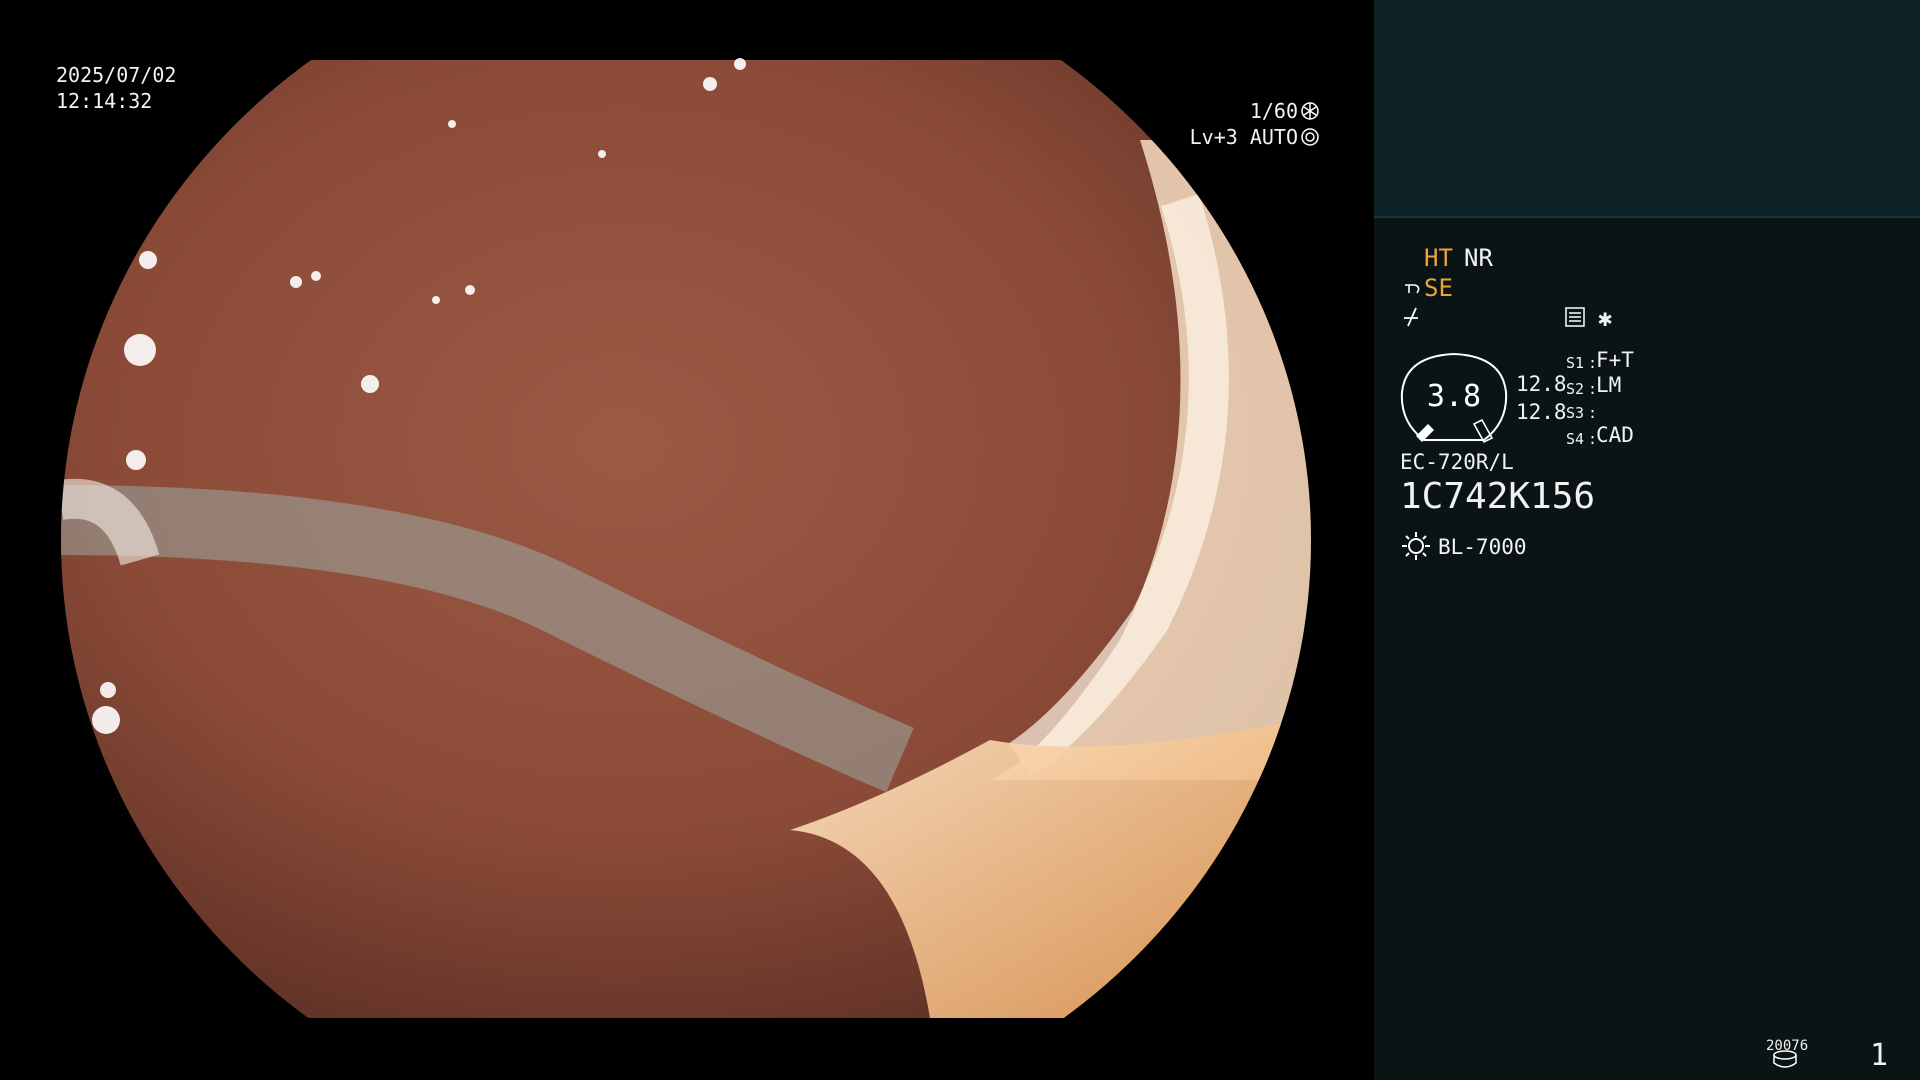  What do you see at coordinates (1170, 124) in the screenshot?
I see `exposure-readout: 1/60 Lv+3 AUTO` at bounding box center [1170, 124].